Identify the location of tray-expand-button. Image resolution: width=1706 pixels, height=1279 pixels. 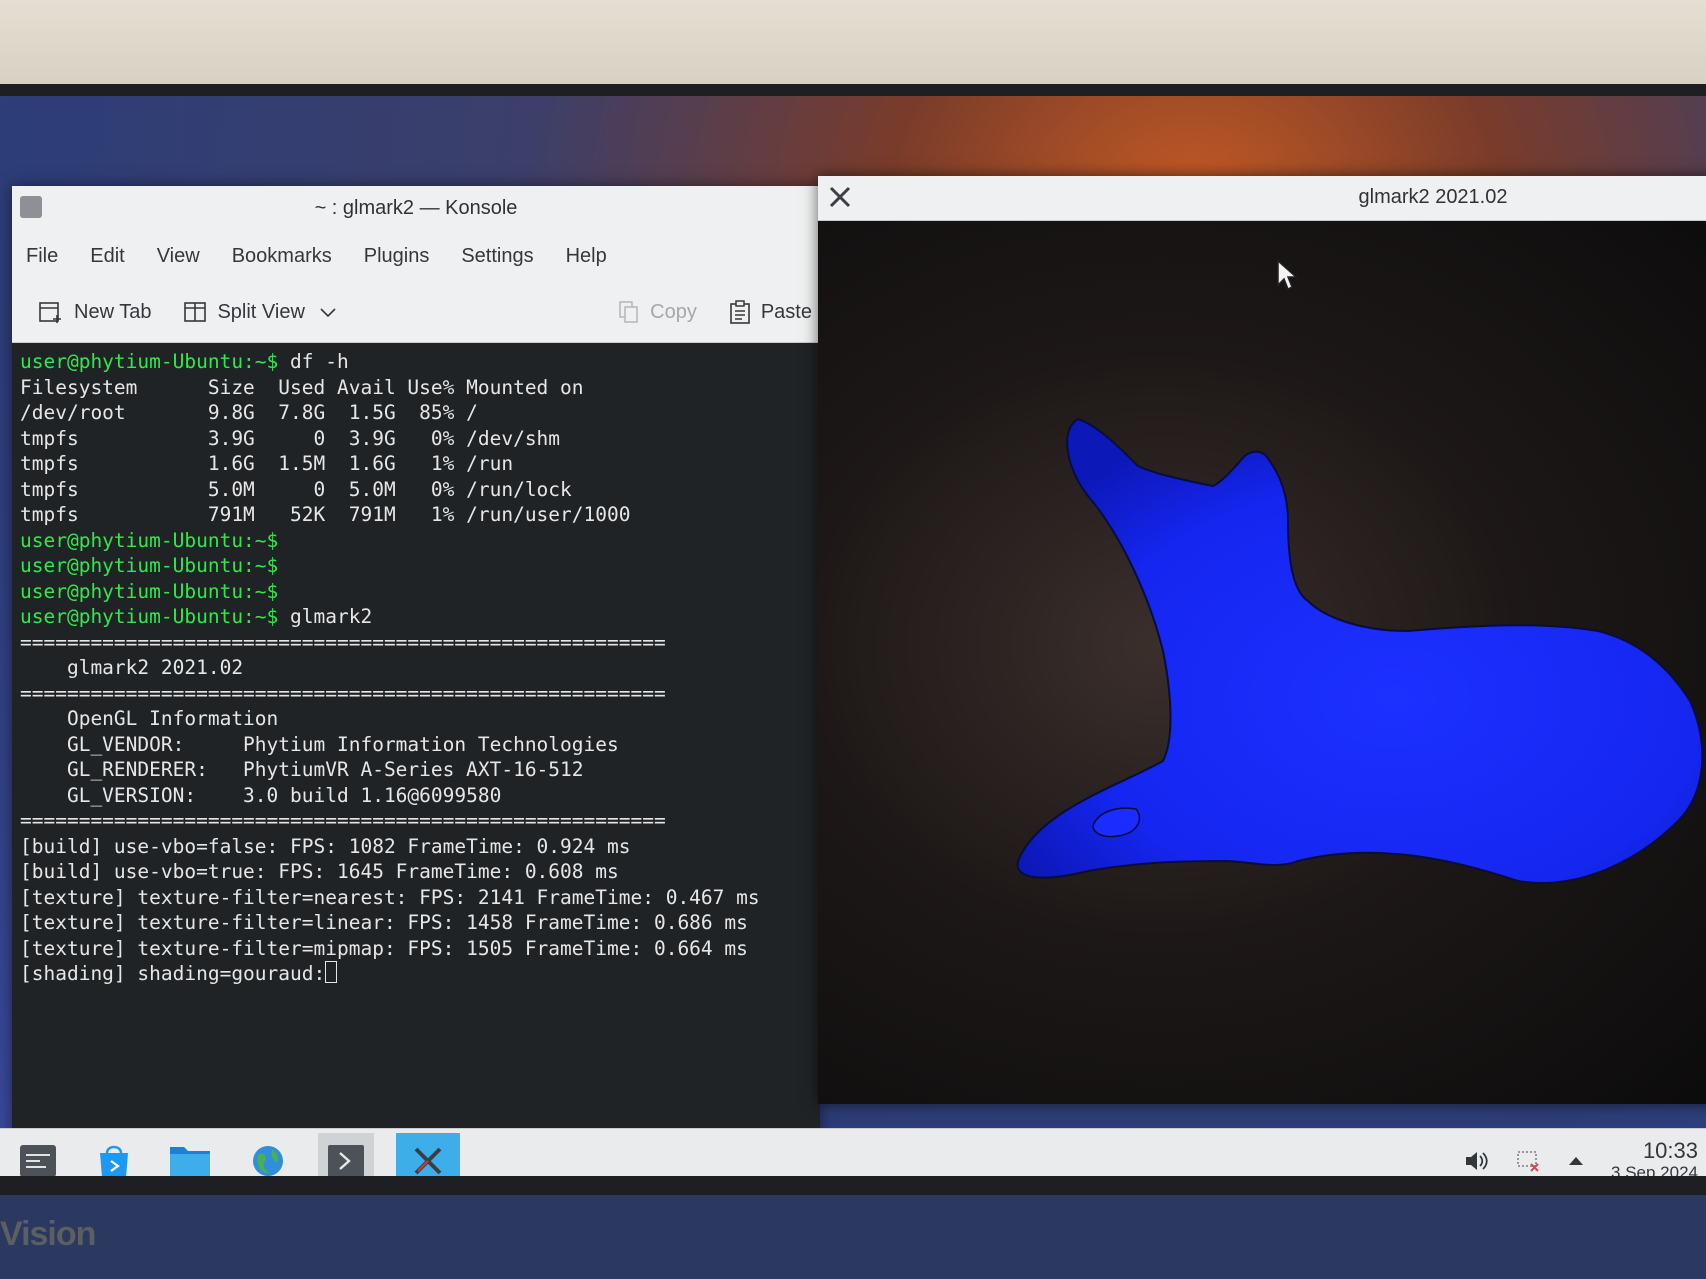
(1576, 1161).